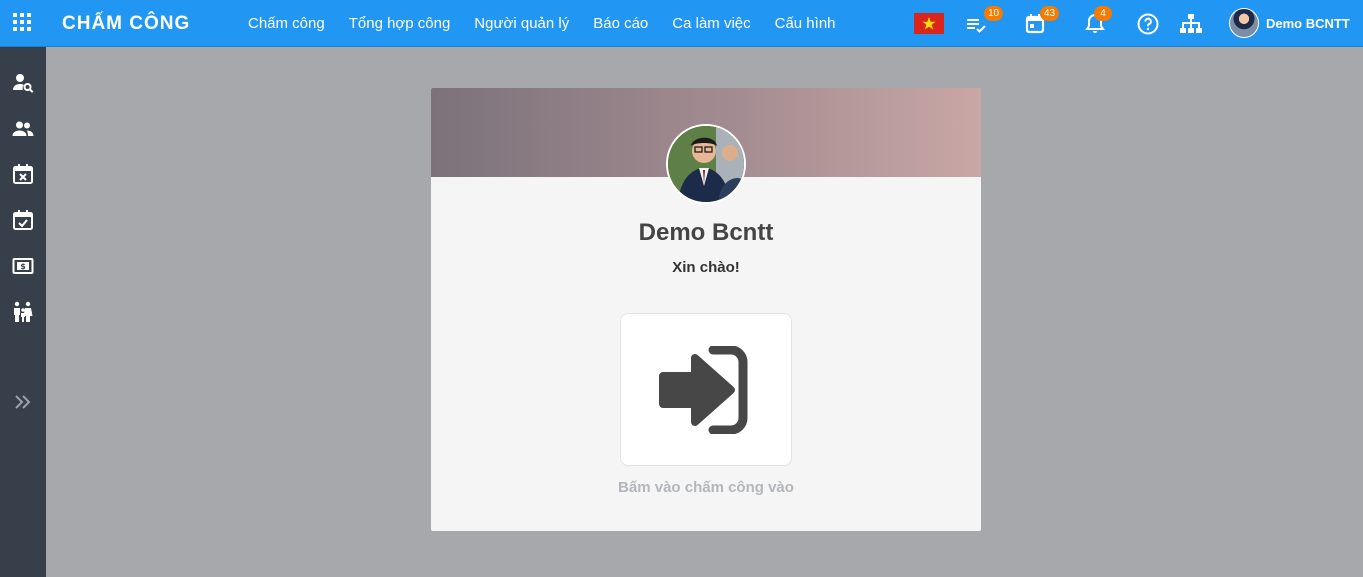  Describe the element at coordinates (805, 23) in the screenshot. I see `nav-item-cau-hinh: Cấu hình` at that location.